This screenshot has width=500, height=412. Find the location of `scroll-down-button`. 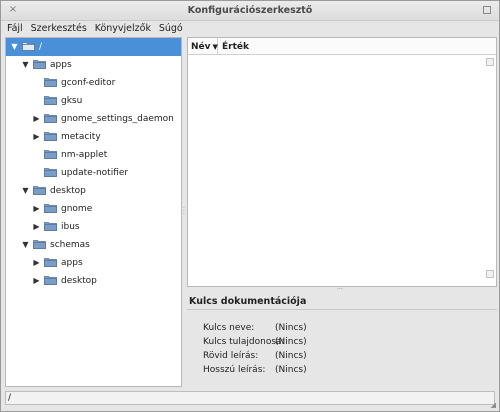

scroll-down-button is located at coordinates (490, 274).